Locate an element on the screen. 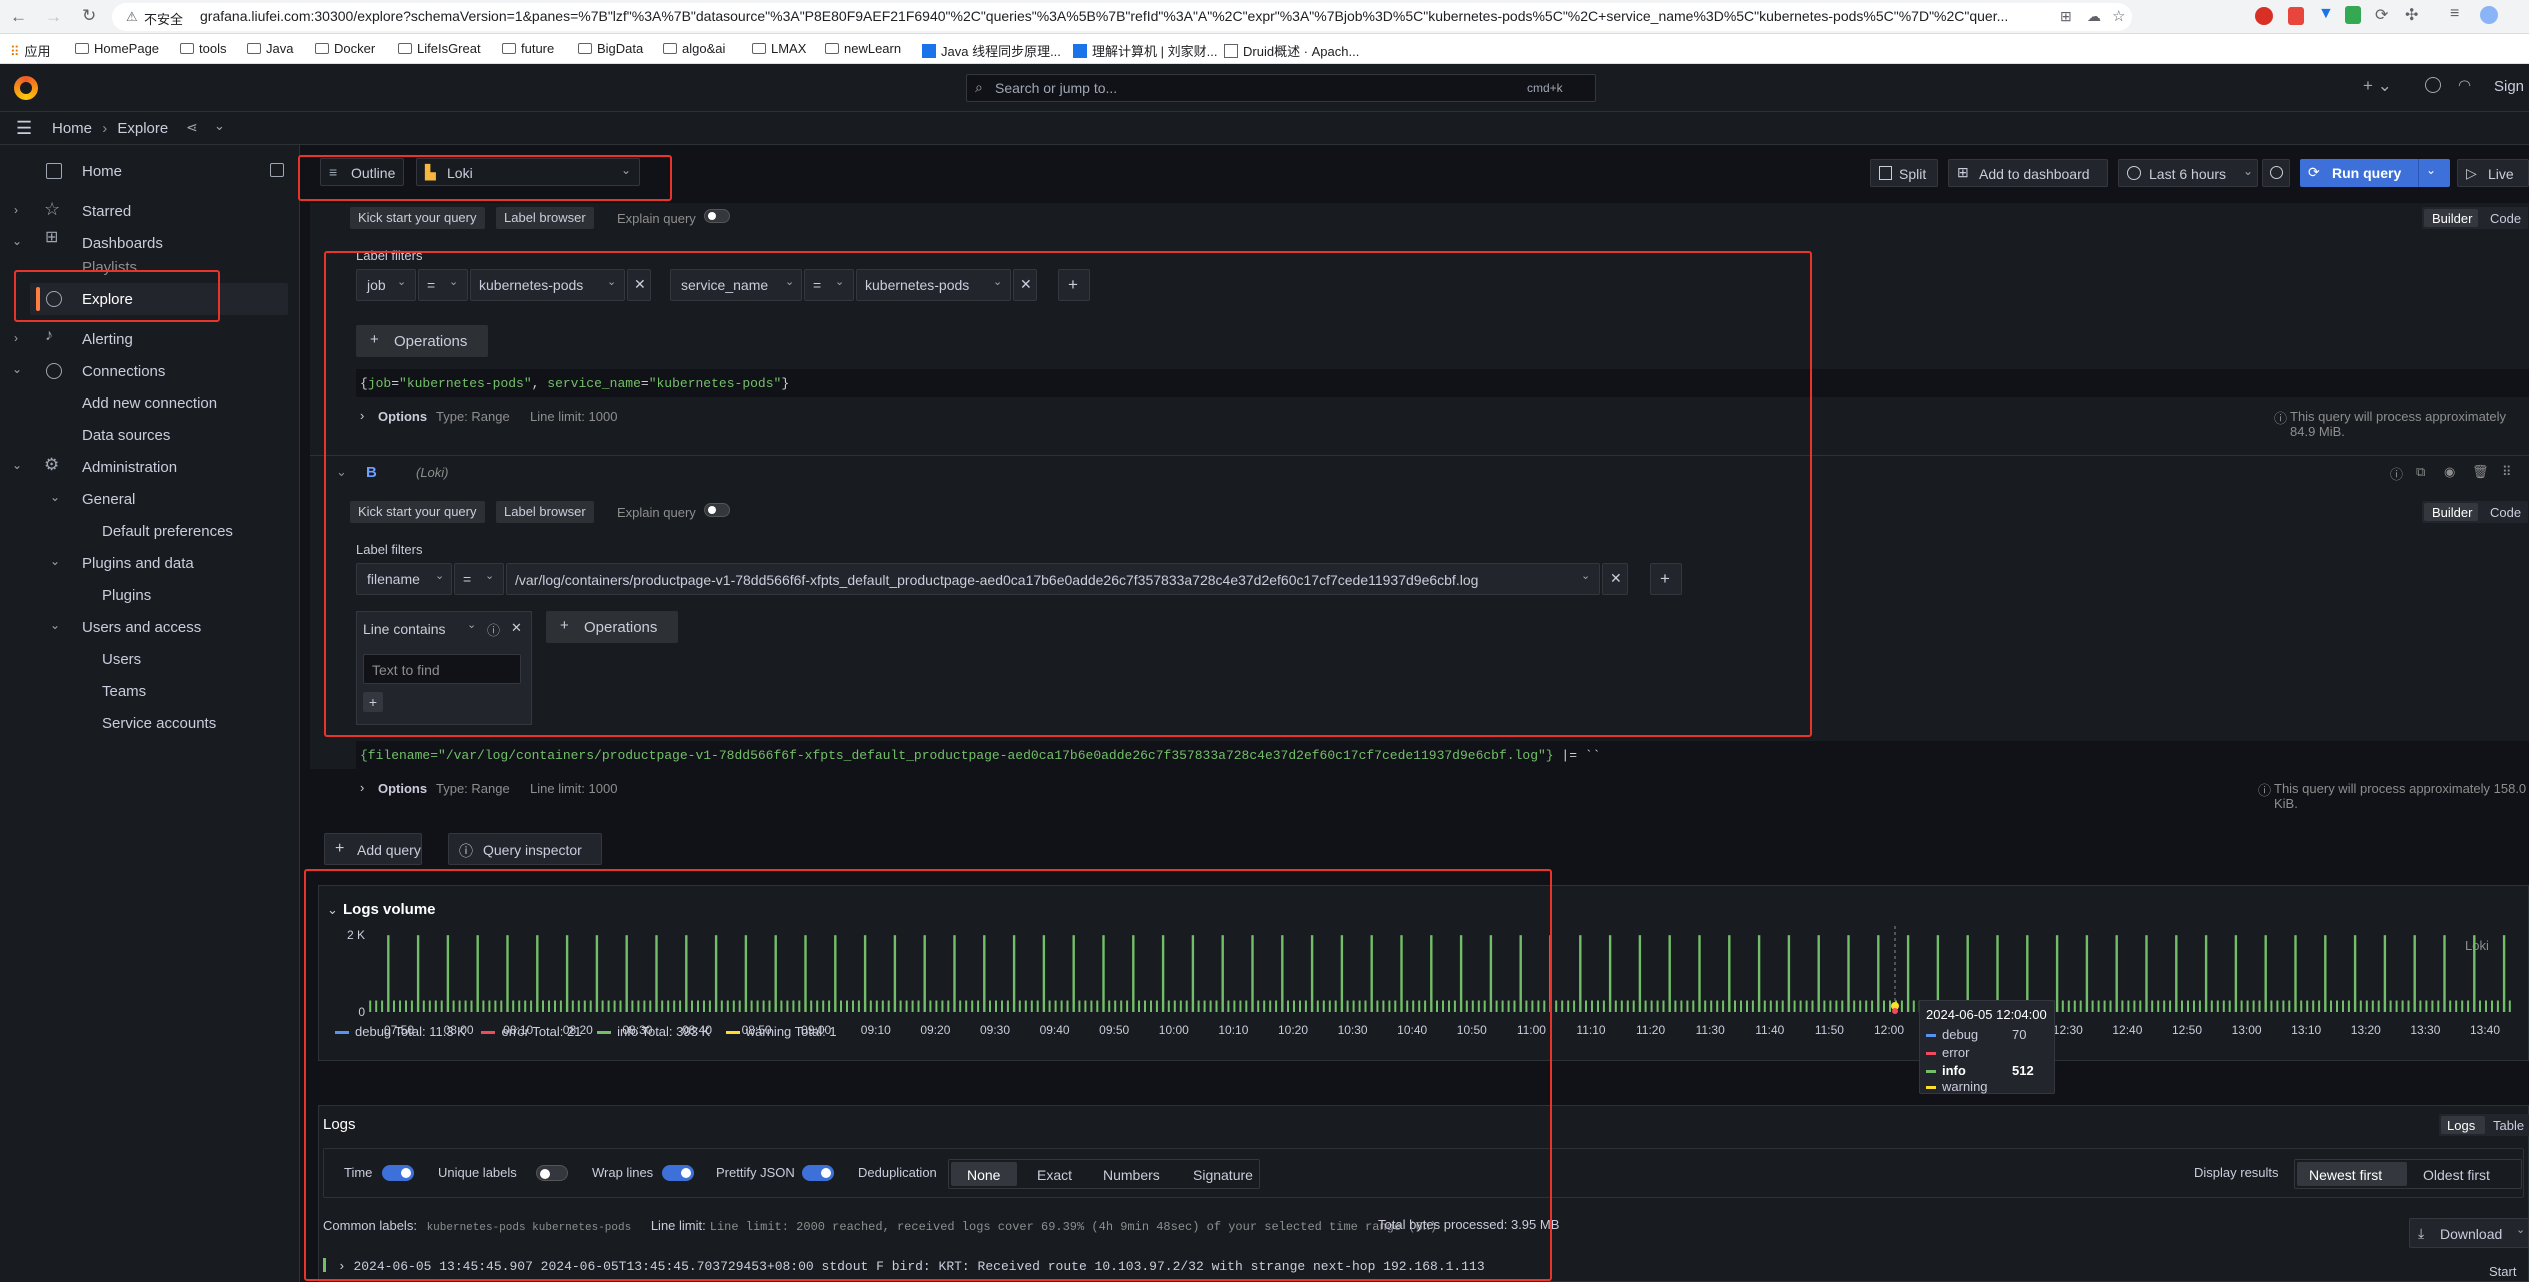  legend-warning: warning Total: 1 is located at coordinates (781, 1031).